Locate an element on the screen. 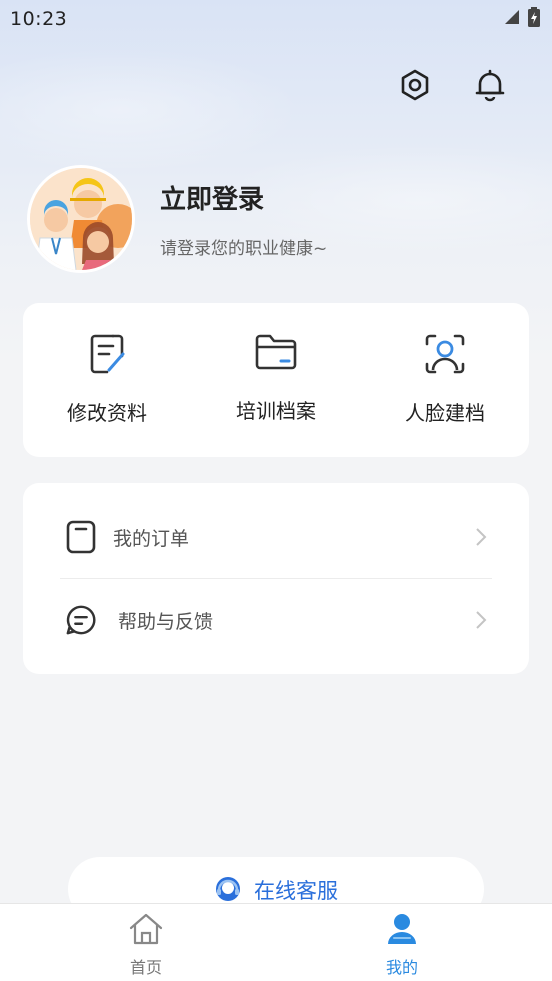 The image size is (552, 981). feedback-icon is located at coordinates (81, 620).